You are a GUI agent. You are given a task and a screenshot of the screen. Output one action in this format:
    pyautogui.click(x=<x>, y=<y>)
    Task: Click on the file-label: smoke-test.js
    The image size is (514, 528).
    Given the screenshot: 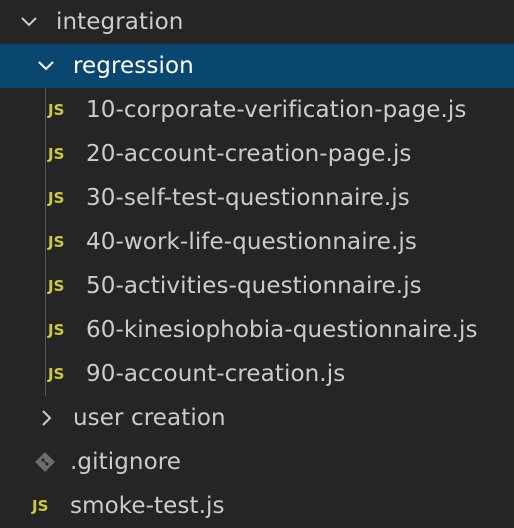 What is the action you would take?
    pyautogui.click(x=147, y=506)
    